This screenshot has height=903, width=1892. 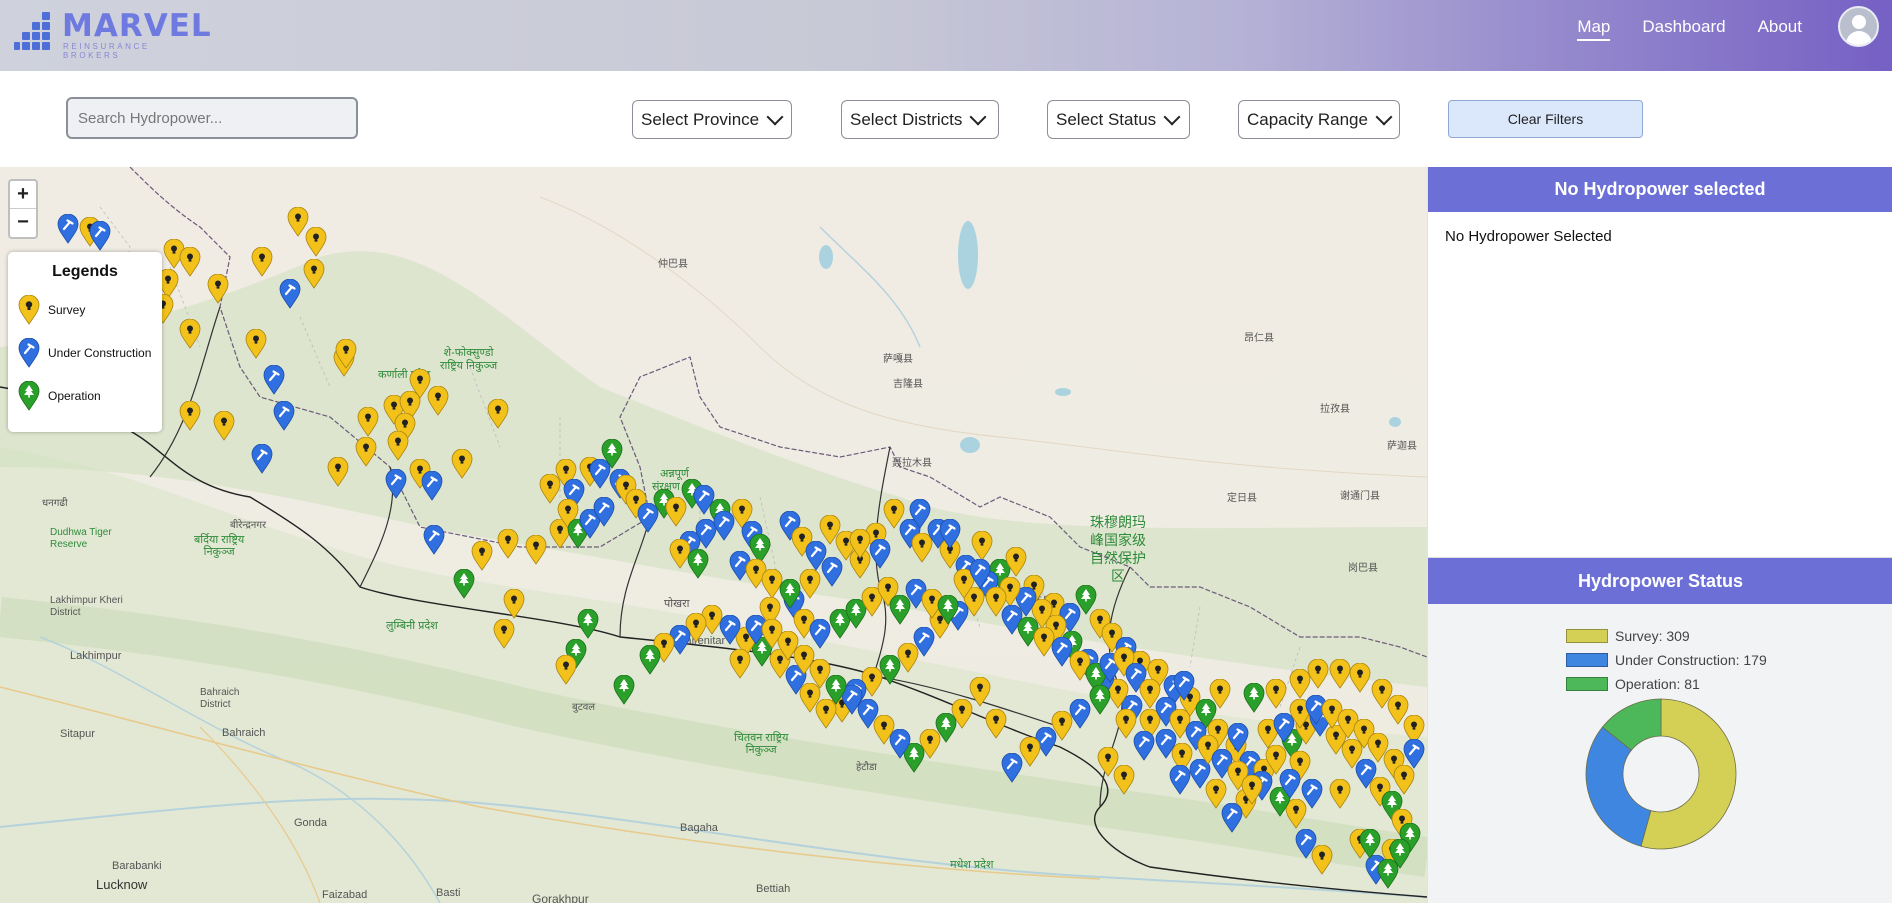 I want to click on districts-select: Select Districts, so click(x=920, y=119).